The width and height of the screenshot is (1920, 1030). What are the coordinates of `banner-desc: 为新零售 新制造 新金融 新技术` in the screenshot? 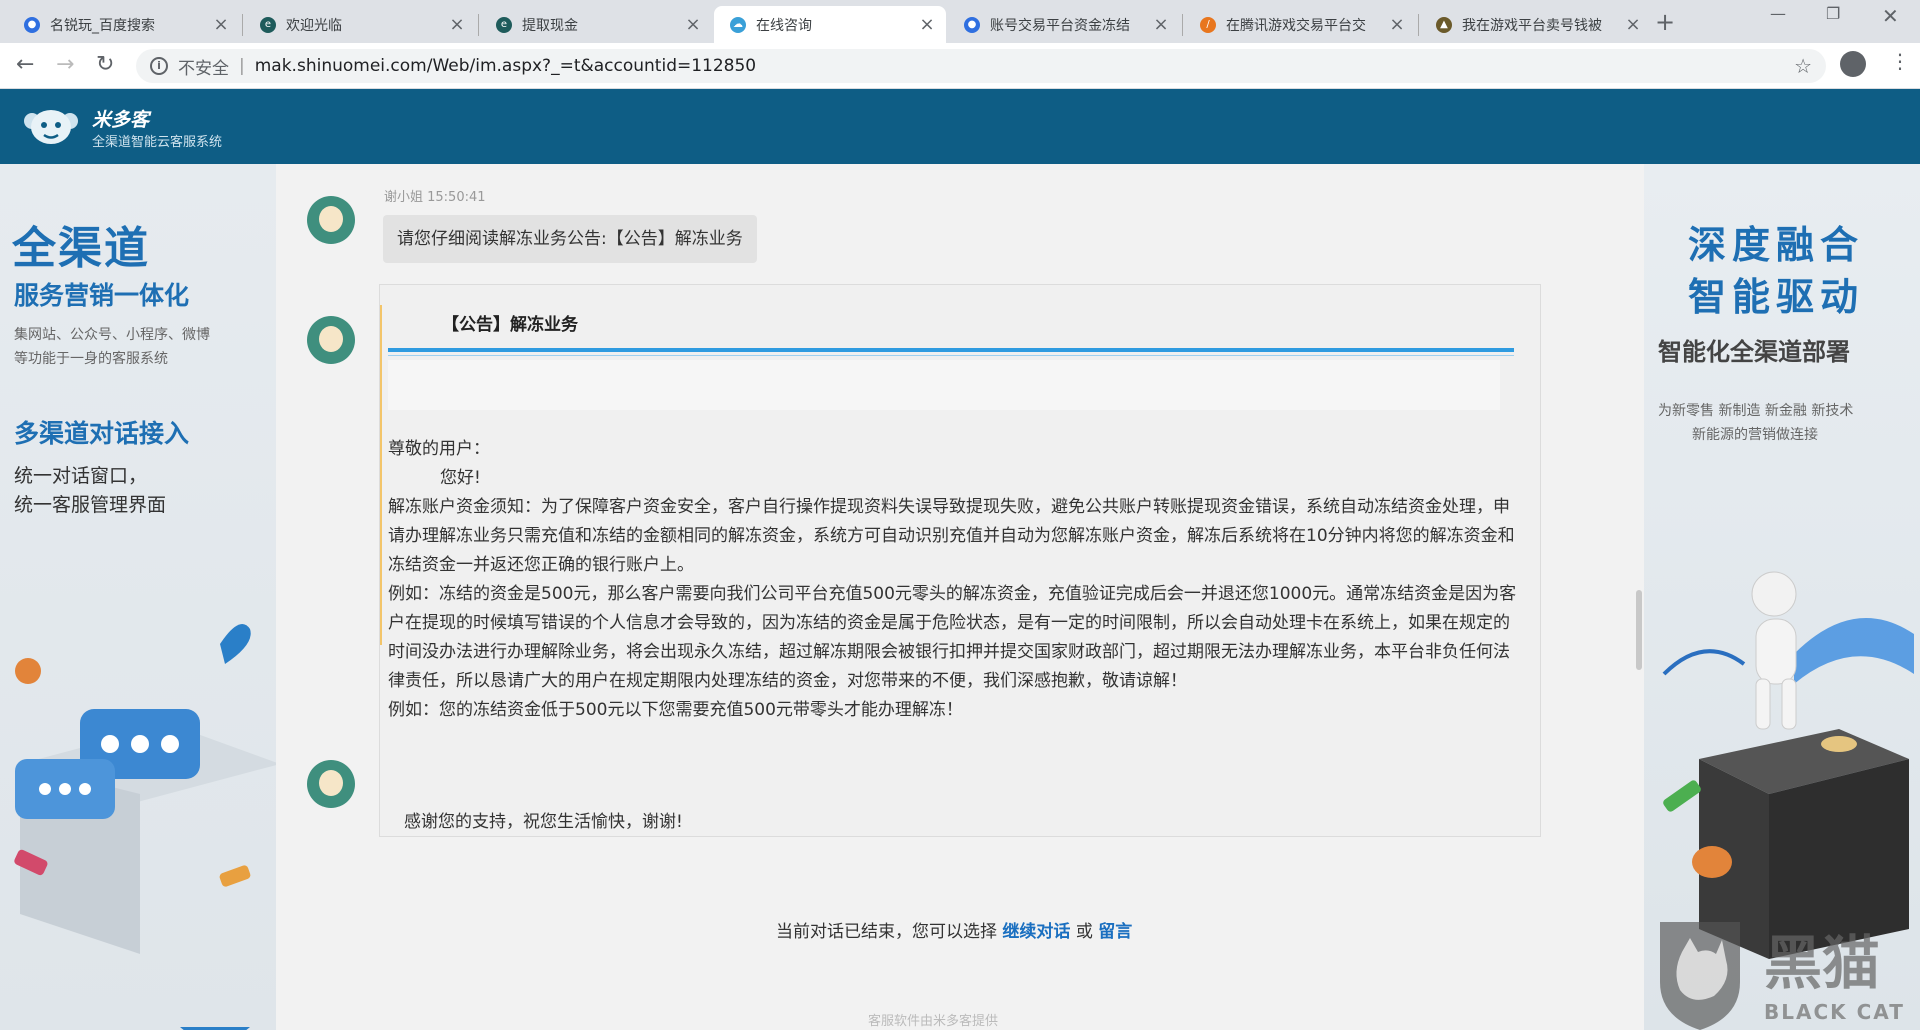 It's located at (1756, 411).